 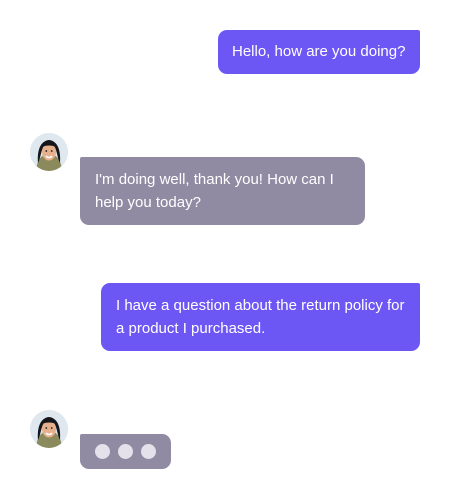 I want to click on typing-indicator, so click(x=125, y=451).